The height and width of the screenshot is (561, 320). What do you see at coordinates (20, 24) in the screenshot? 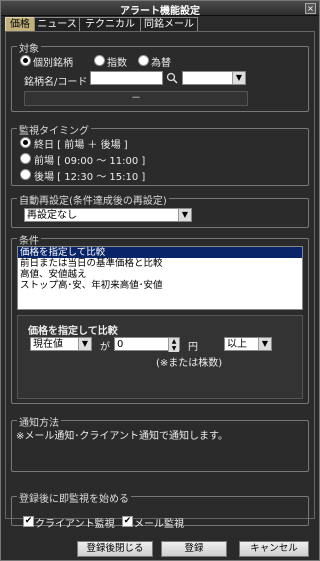
I see `tab-price: 価格` at bounding box center [20, 24].